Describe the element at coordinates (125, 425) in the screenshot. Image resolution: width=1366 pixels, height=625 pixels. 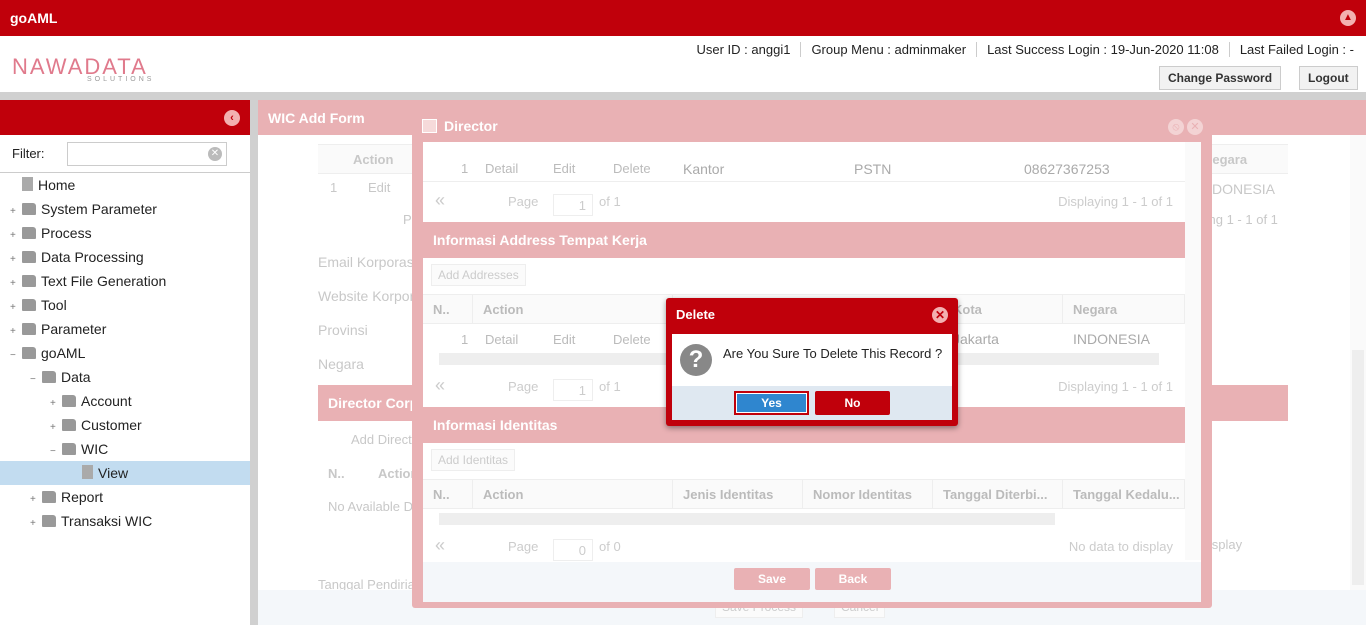
I see `tree-item-customer: + Customer` at that location.